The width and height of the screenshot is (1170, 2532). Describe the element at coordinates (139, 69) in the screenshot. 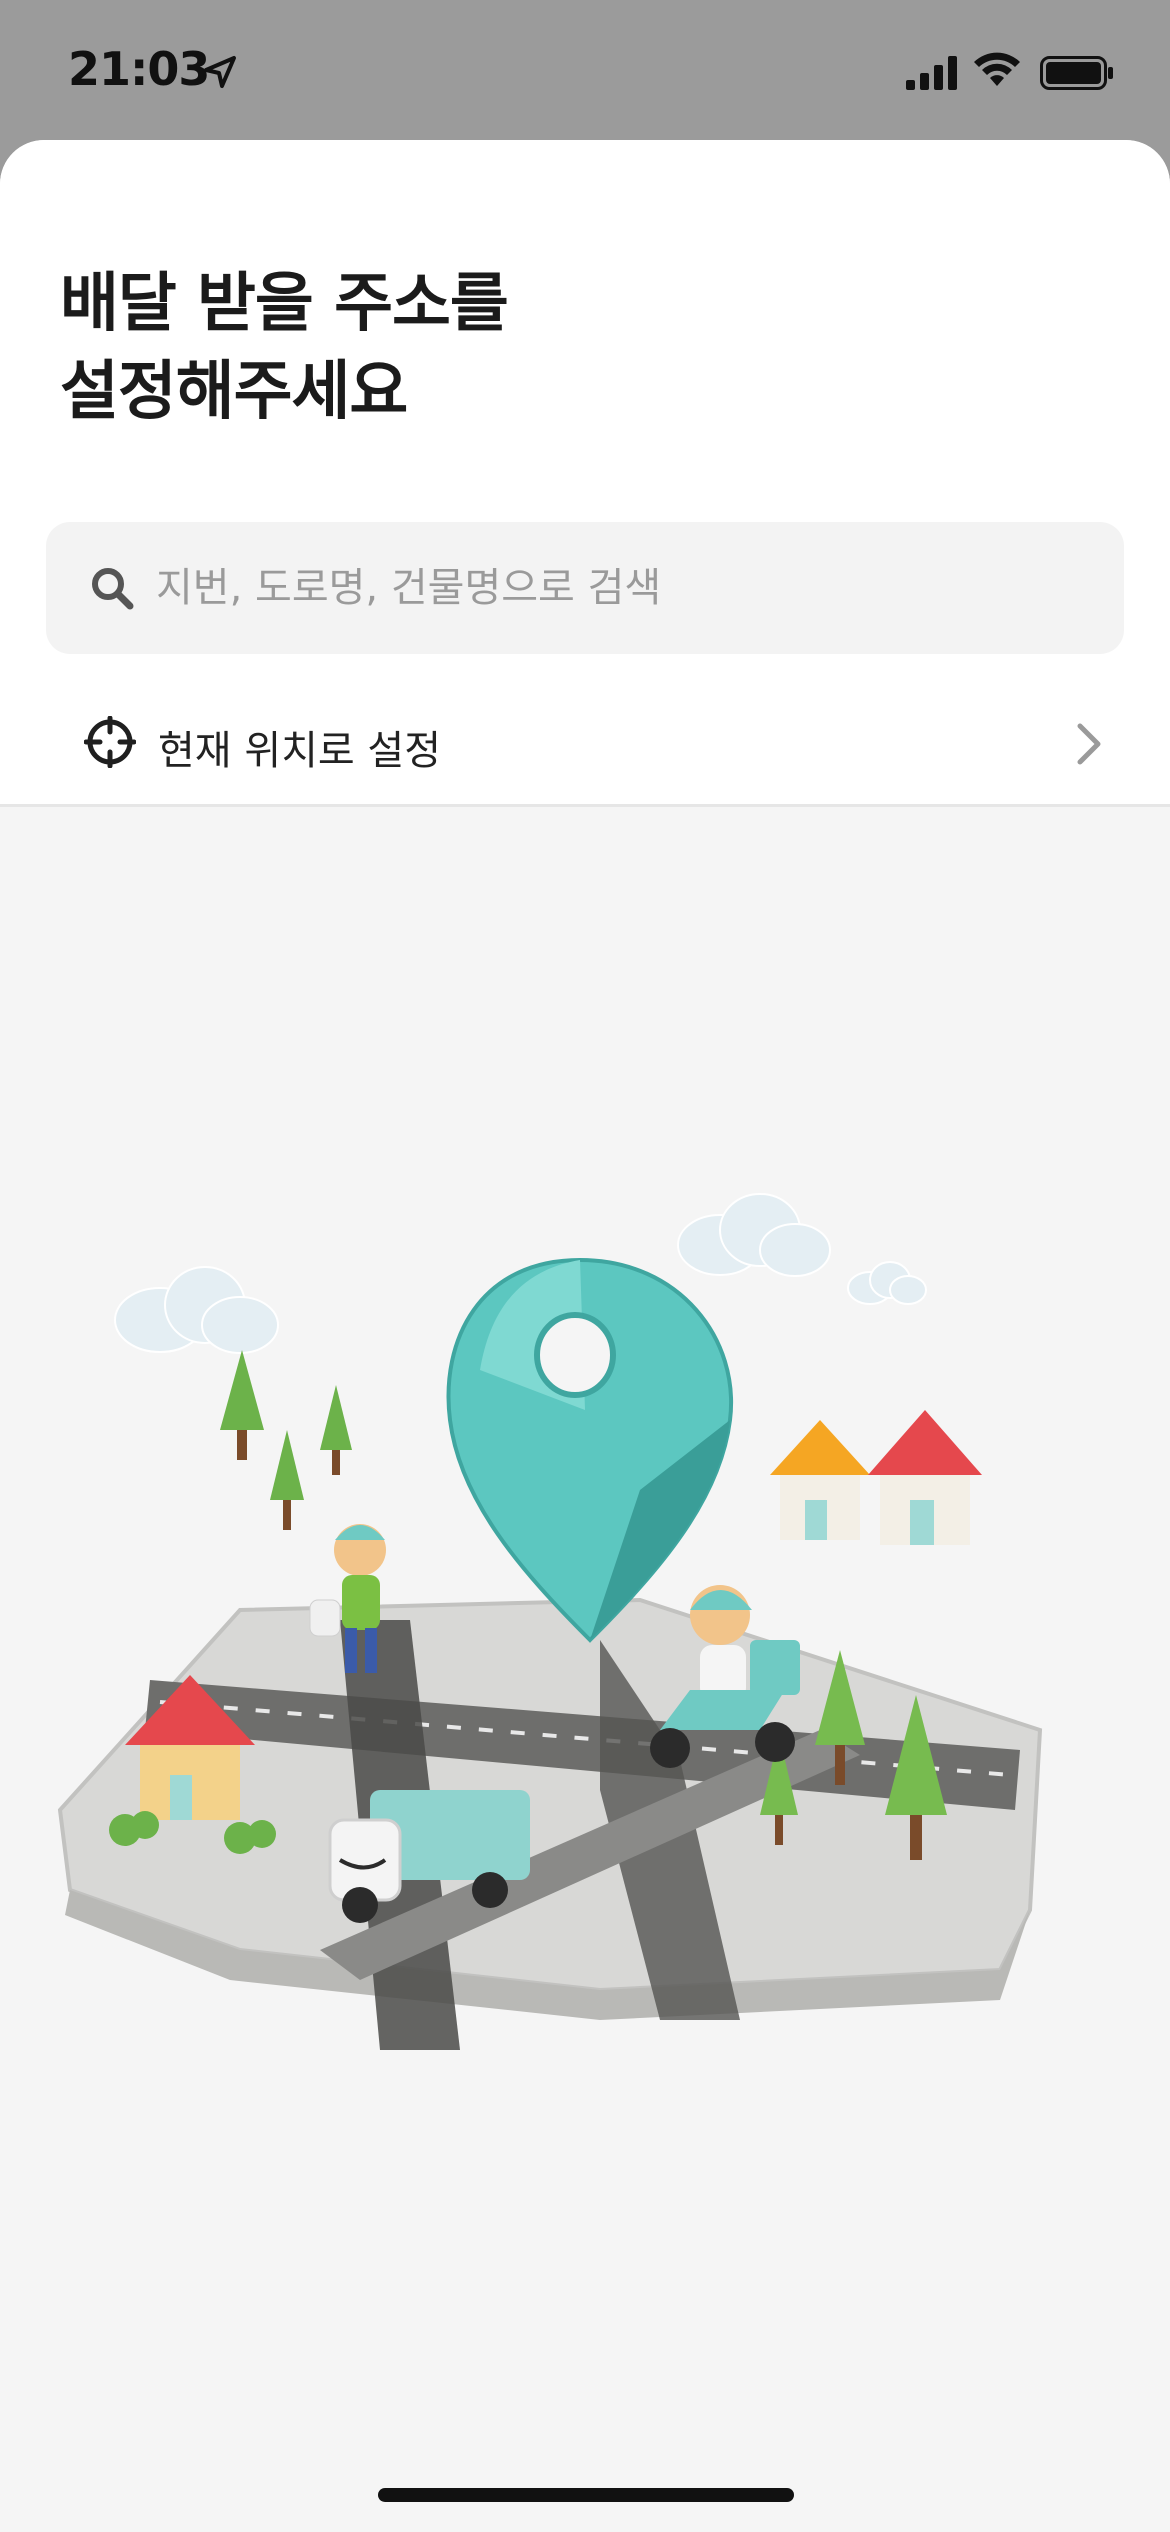

I see `status-time: 21:03` at that location.